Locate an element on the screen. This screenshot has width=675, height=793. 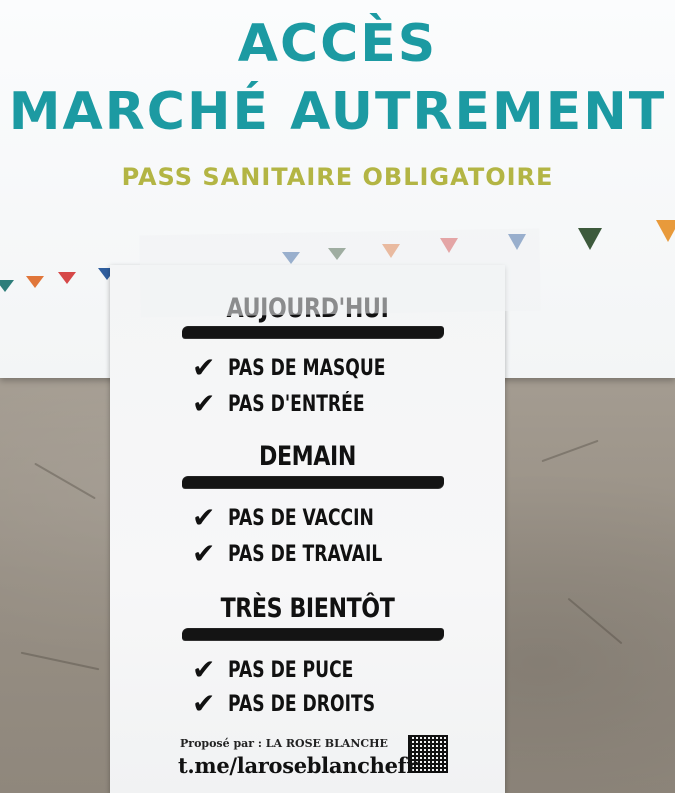
section-heading-very-soon: TRÈS BIENTÔT is located at coordinates (307, 608).